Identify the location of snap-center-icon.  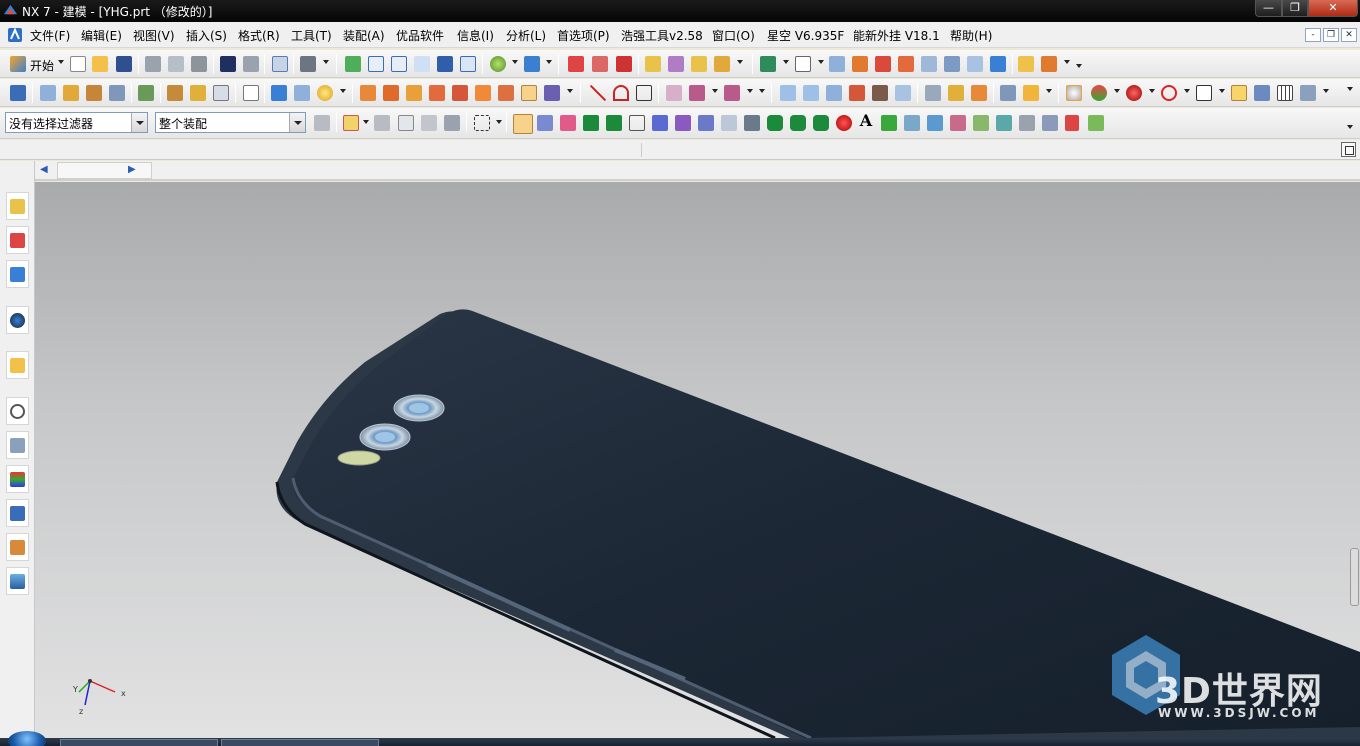
(706, 123).